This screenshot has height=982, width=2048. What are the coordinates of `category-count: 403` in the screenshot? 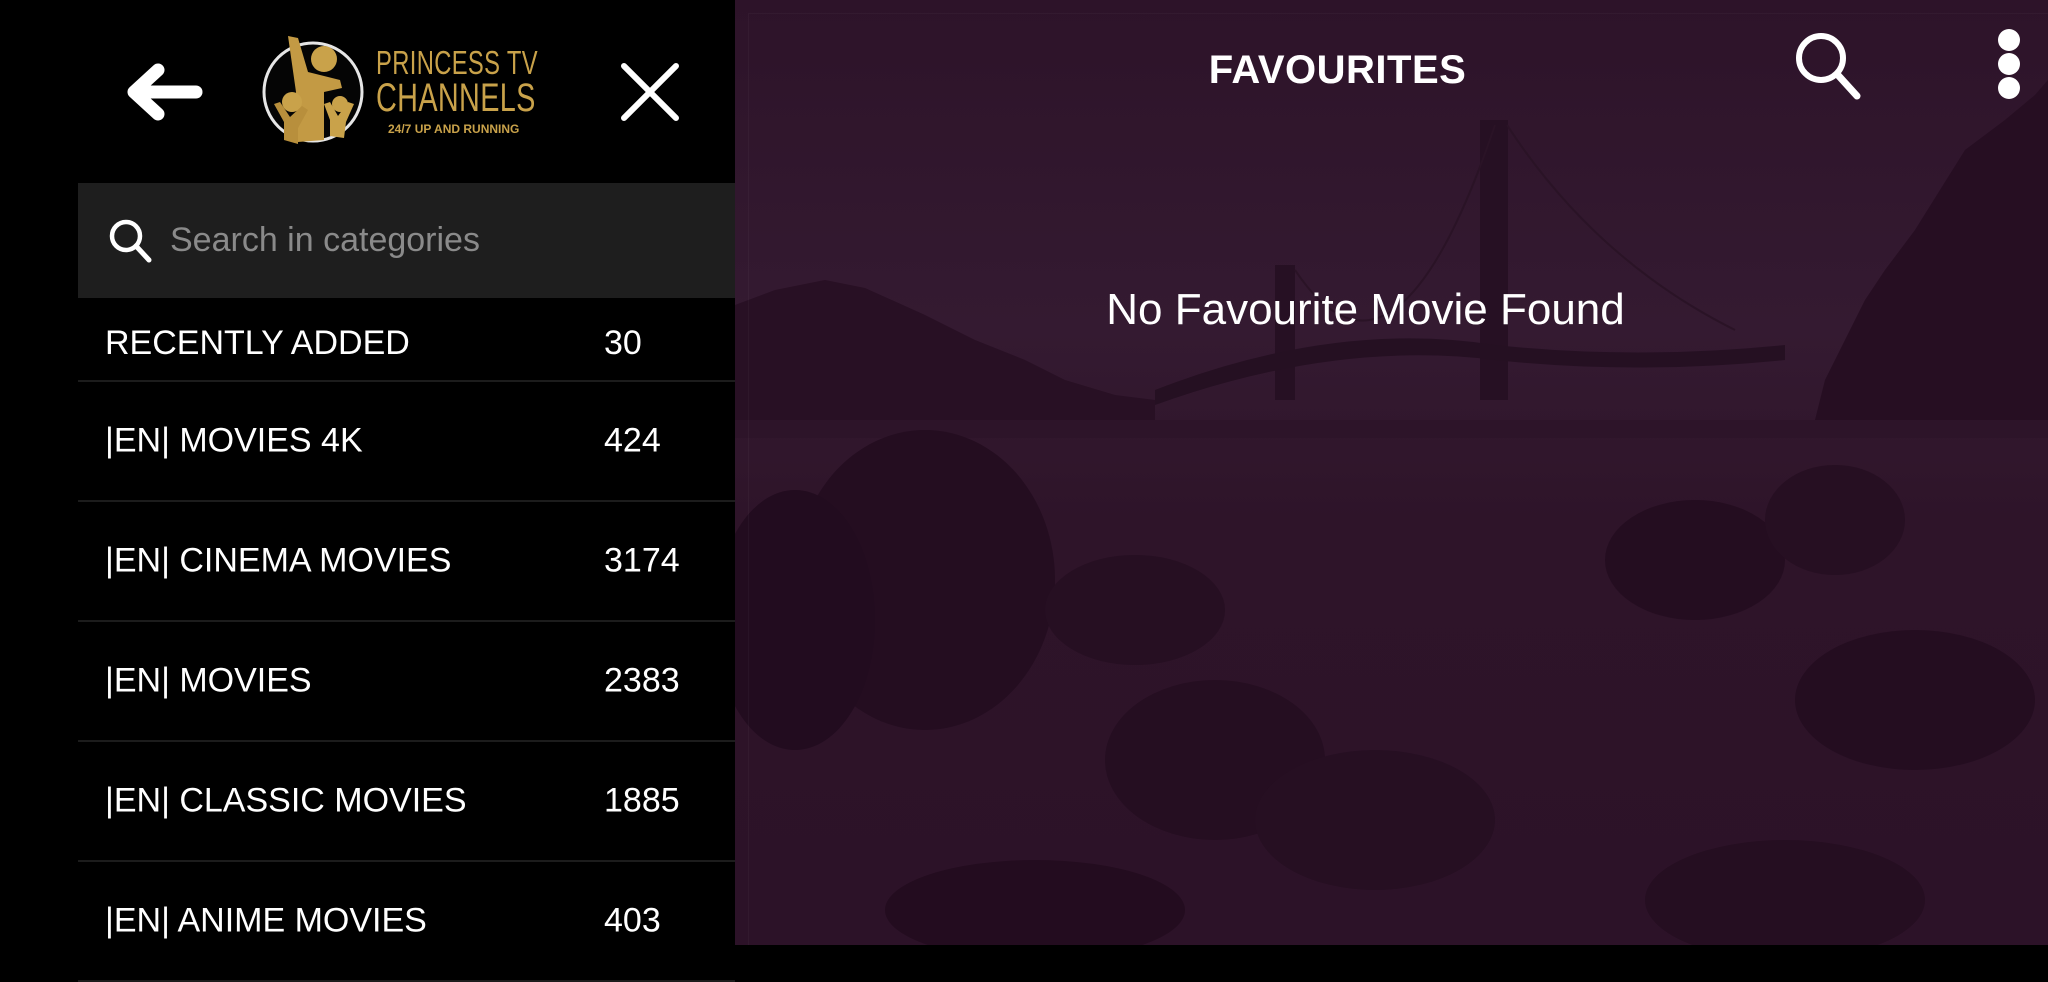 It's located at (632, 920).